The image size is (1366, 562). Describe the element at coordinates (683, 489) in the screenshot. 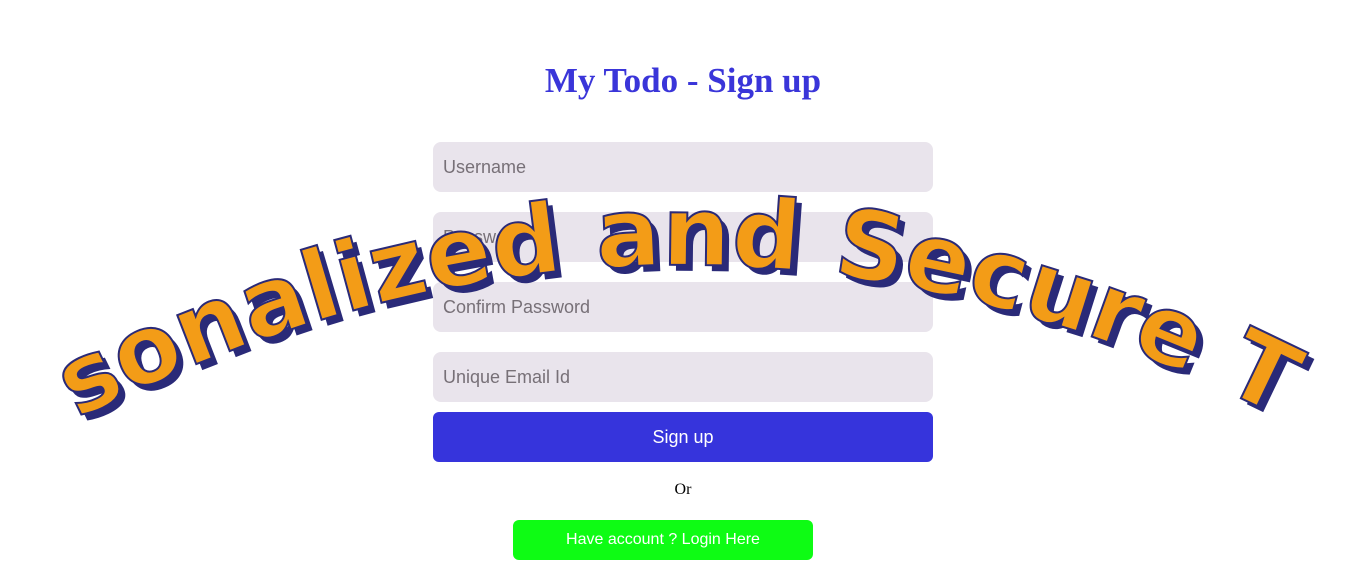

I see `or-divider-text: Or` at that location.